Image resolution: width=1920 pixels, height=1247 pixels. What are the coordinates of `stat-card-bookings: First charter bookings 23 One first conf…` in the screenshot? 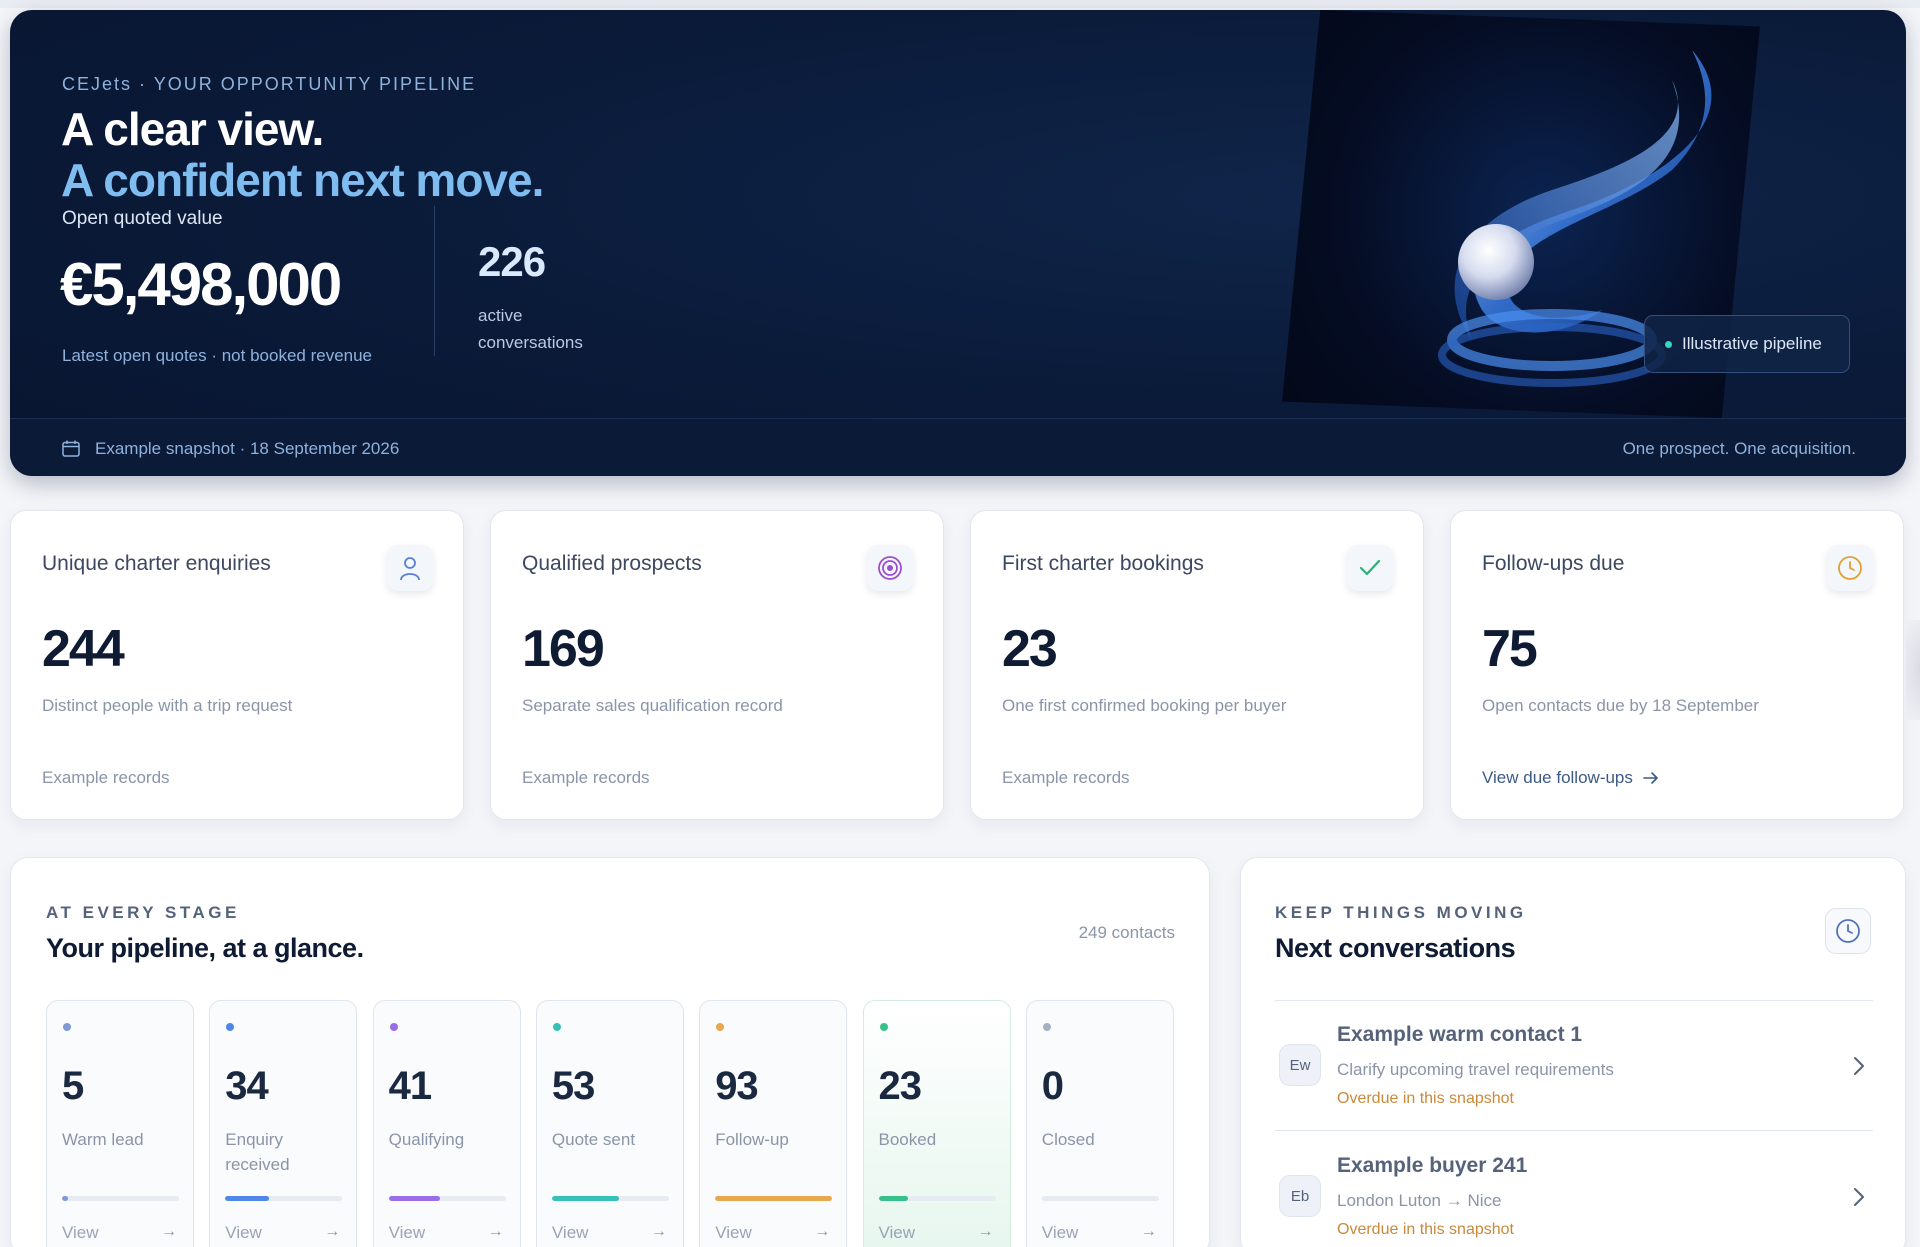 It's located at (1197, 665).